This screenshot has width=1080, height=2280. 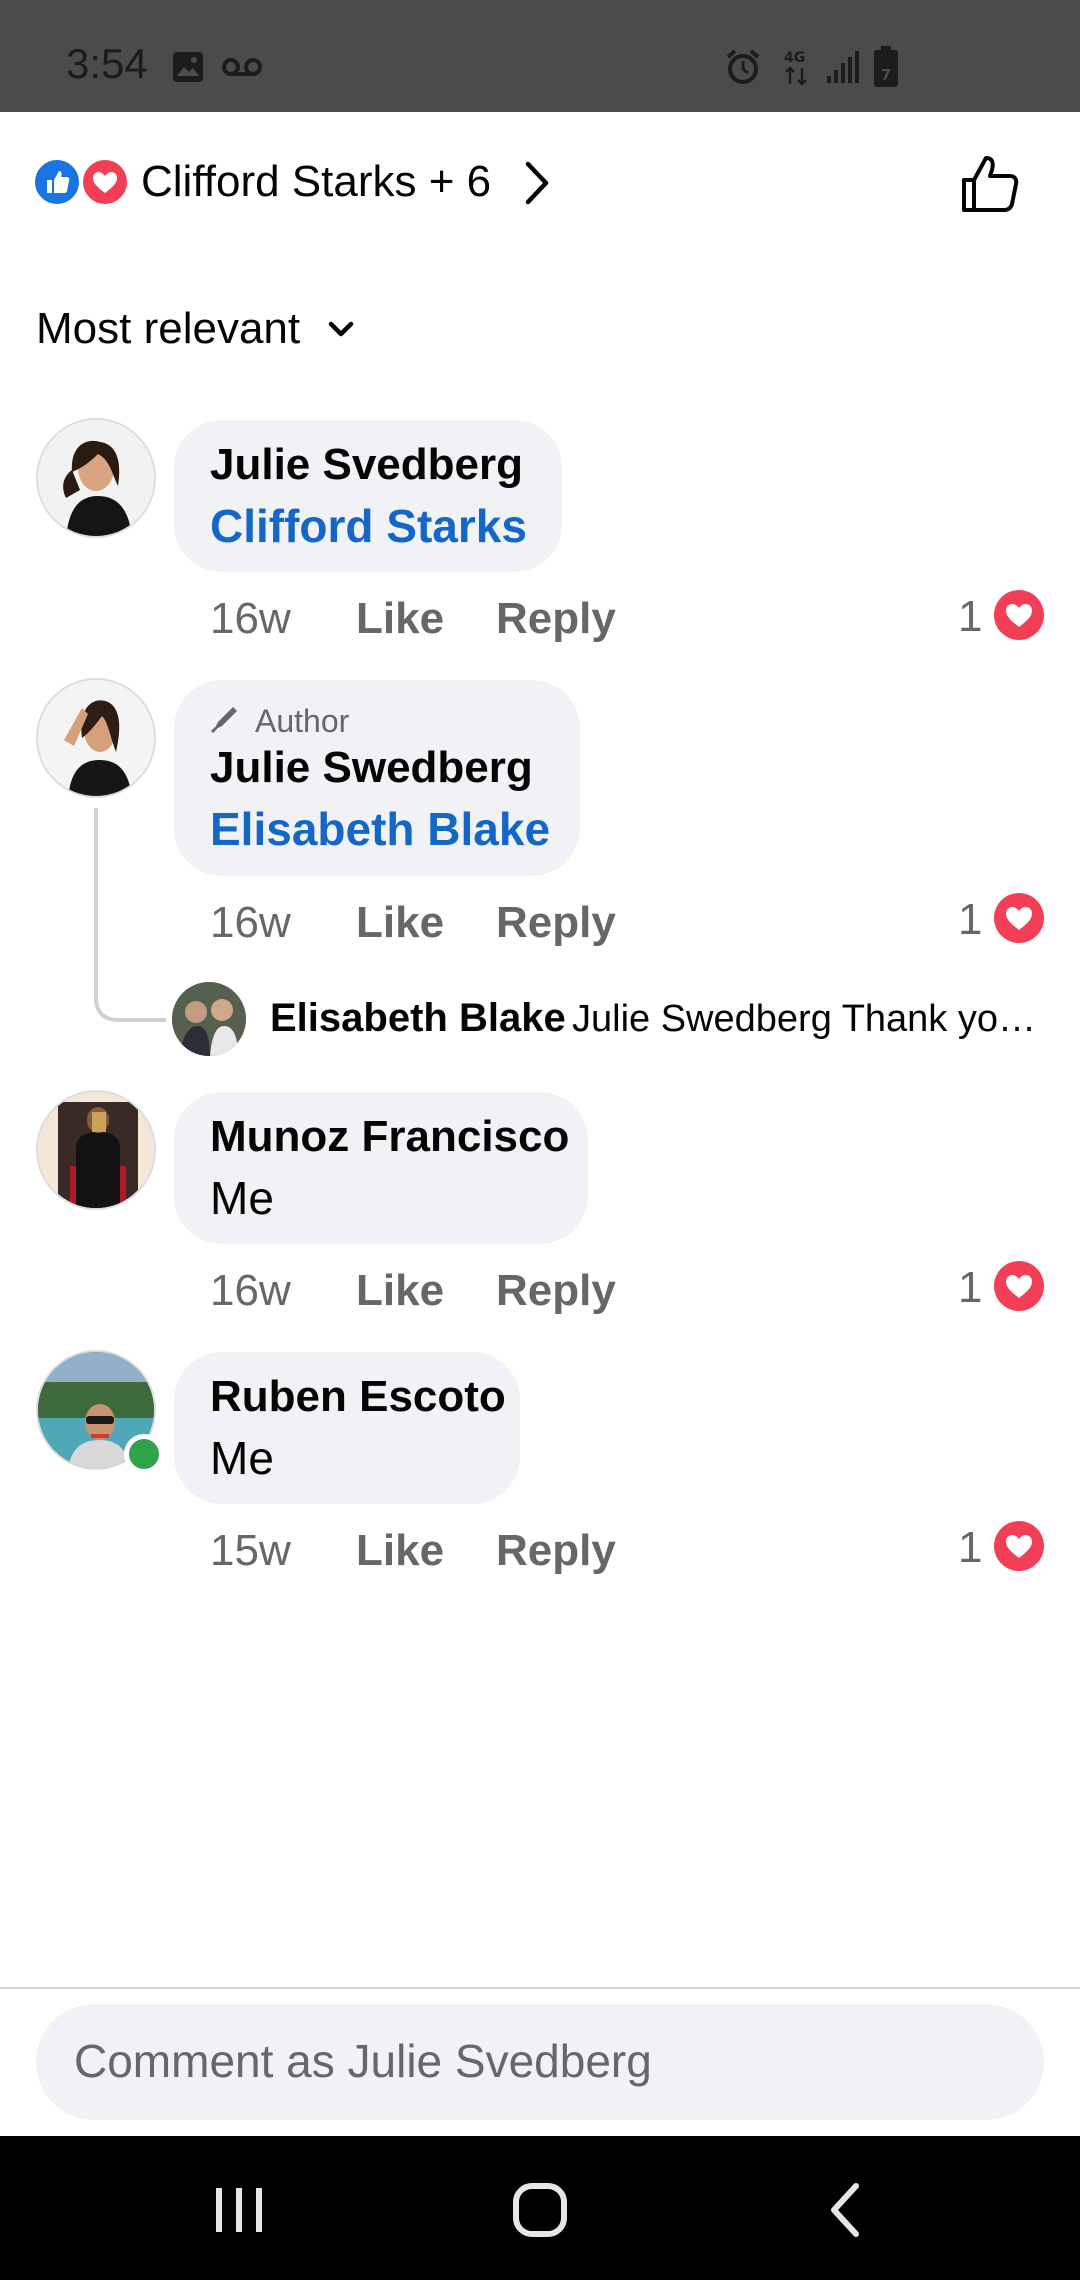 I want to click on battery-icon: 7, so click(x=886, y=66).